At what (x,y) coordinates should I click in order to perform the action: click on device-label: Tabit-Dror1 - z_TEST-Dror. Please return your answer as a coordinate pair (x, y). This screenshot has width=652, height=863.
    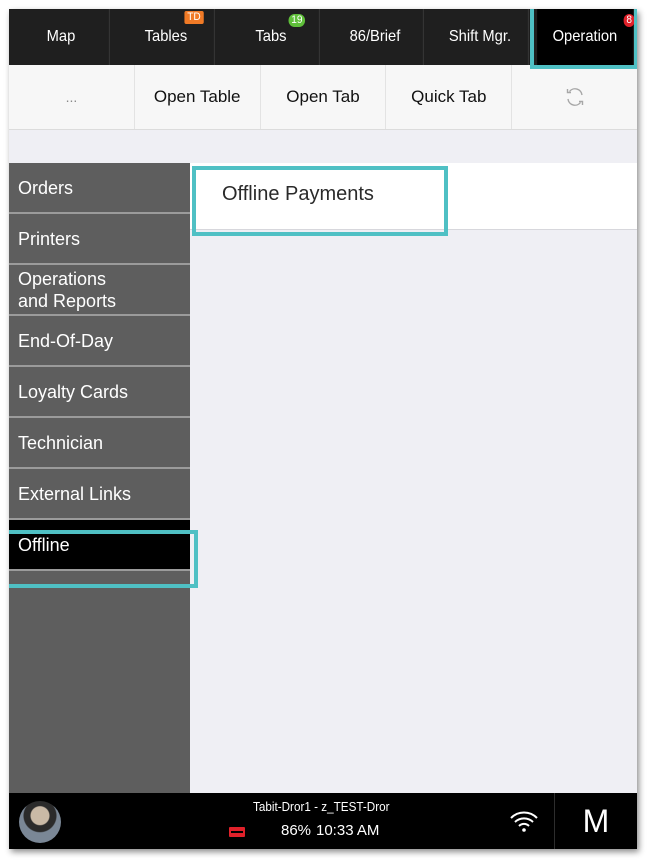
    Looking at the image, I should click on (321, 806).